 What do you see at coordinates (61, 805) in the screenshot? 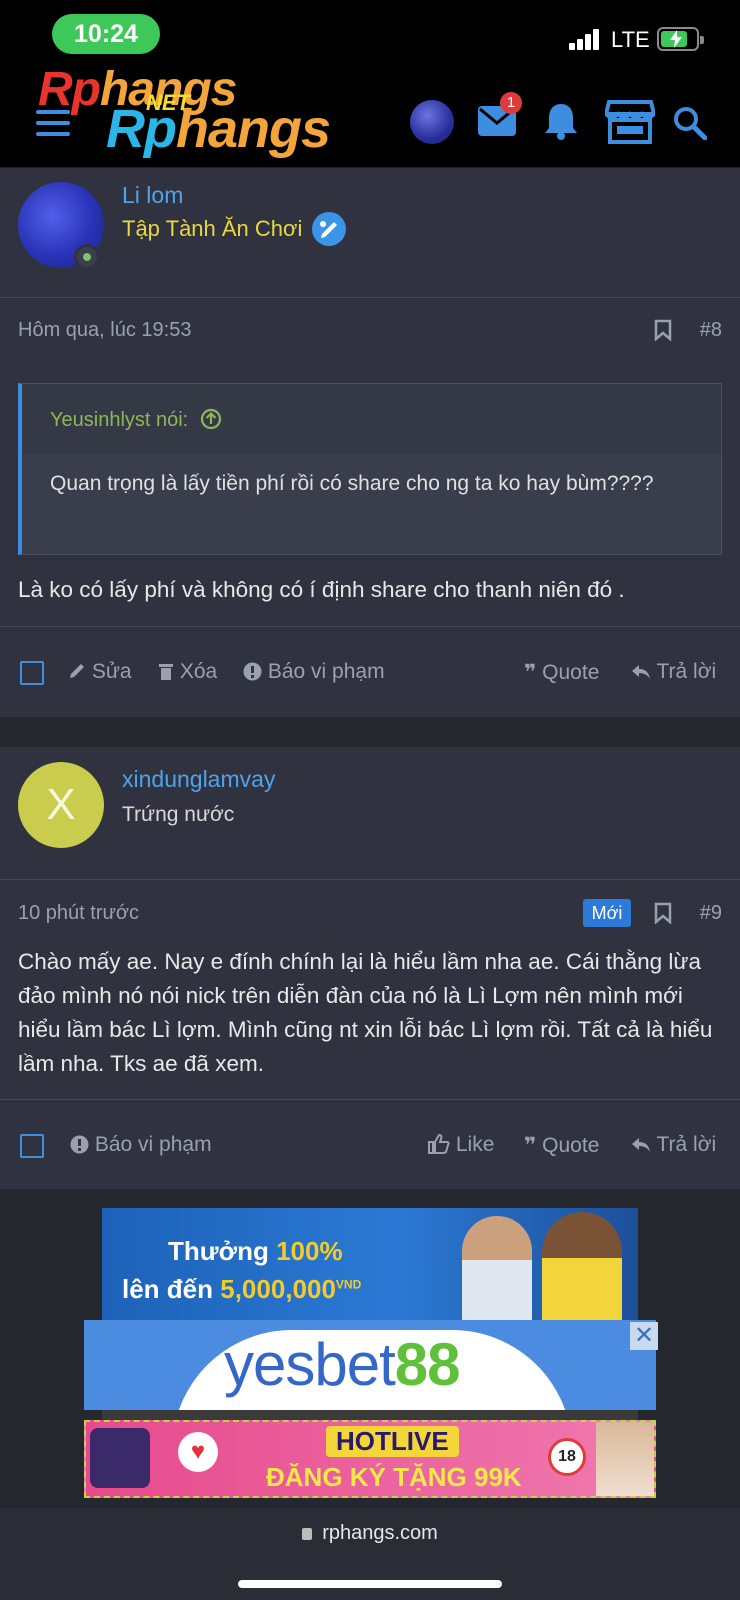
I see `author-avatar: X` at bounding box center [61, 805].